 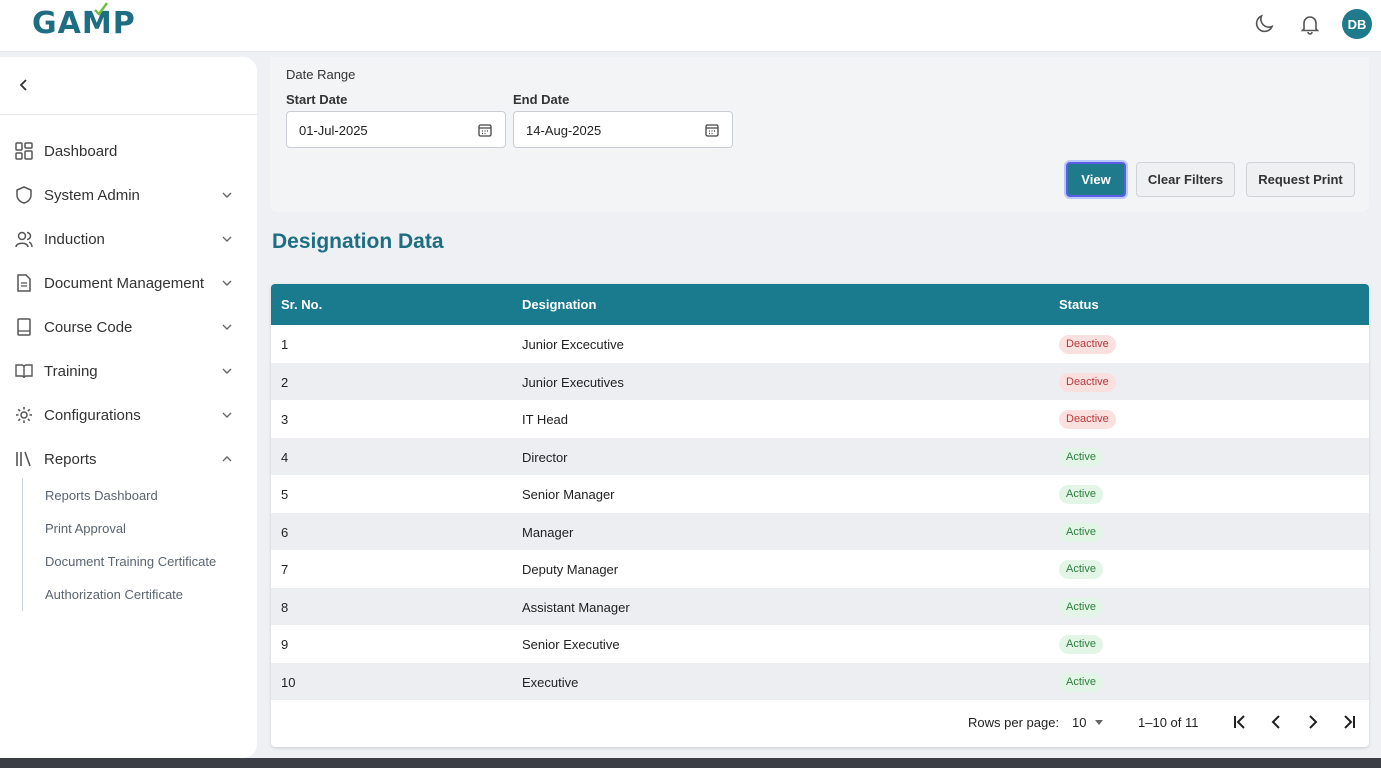 What do you see at coordinates (92, 195) in the screenshot?
I see `sidebar-item-label: System Admin` at bounding box center [92, 195].